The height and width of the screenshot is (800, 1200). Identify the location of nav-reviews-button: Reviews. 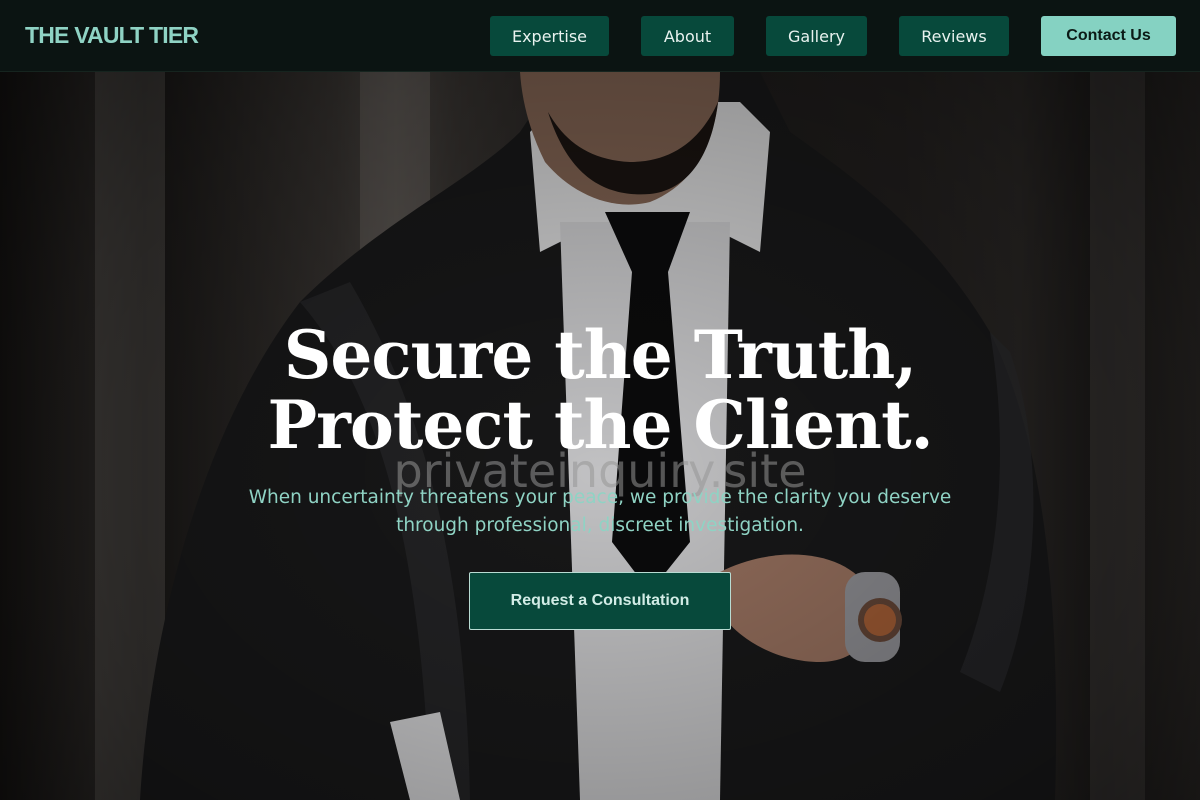
(954, 36).